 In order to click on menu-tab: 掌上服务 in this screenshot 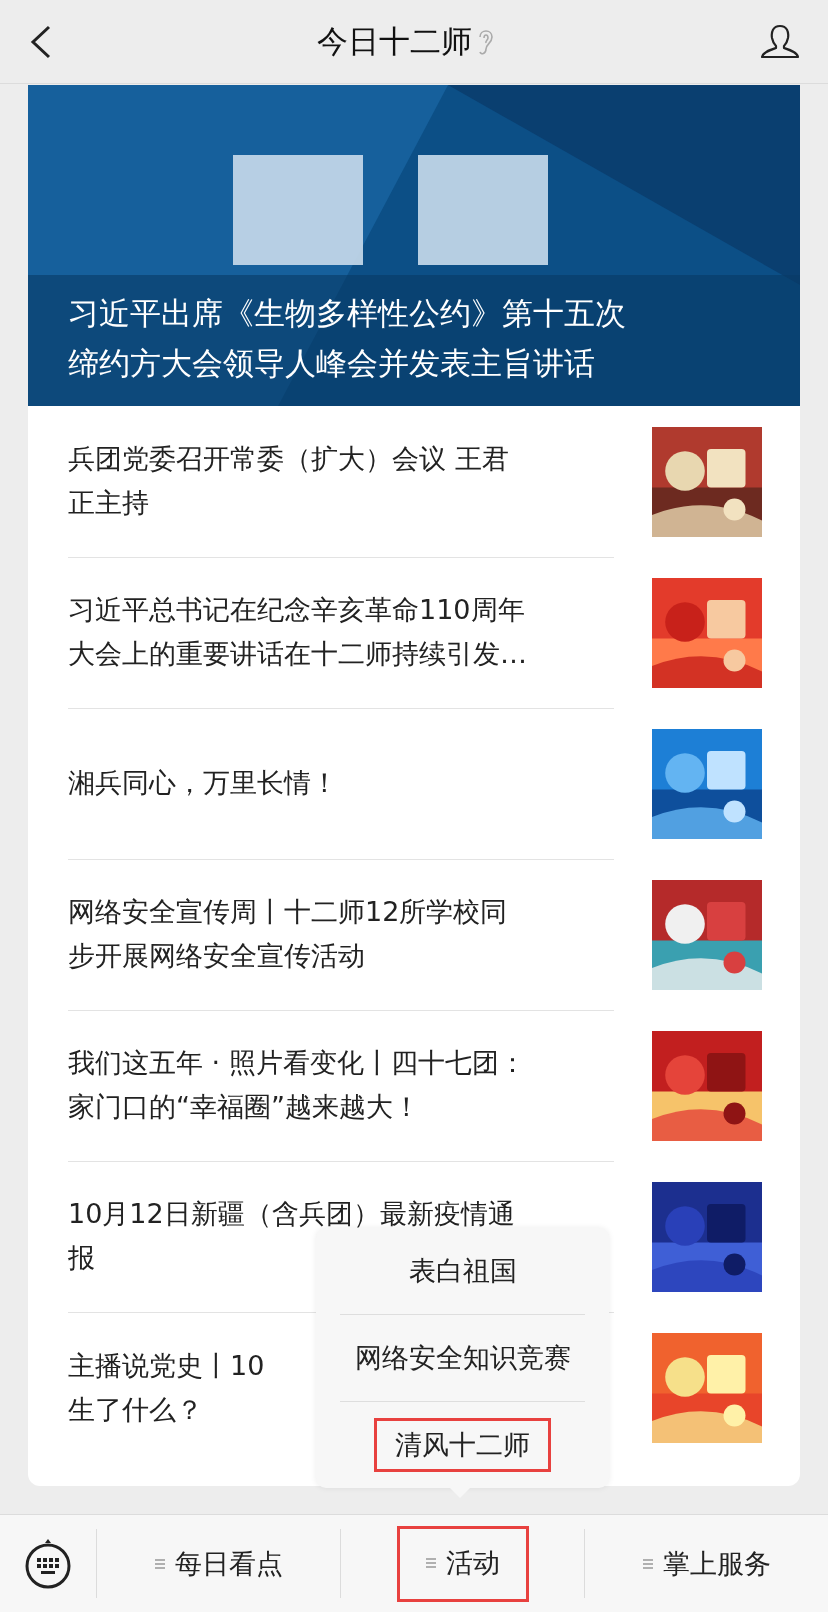, I will do `click(706, 1563)`.